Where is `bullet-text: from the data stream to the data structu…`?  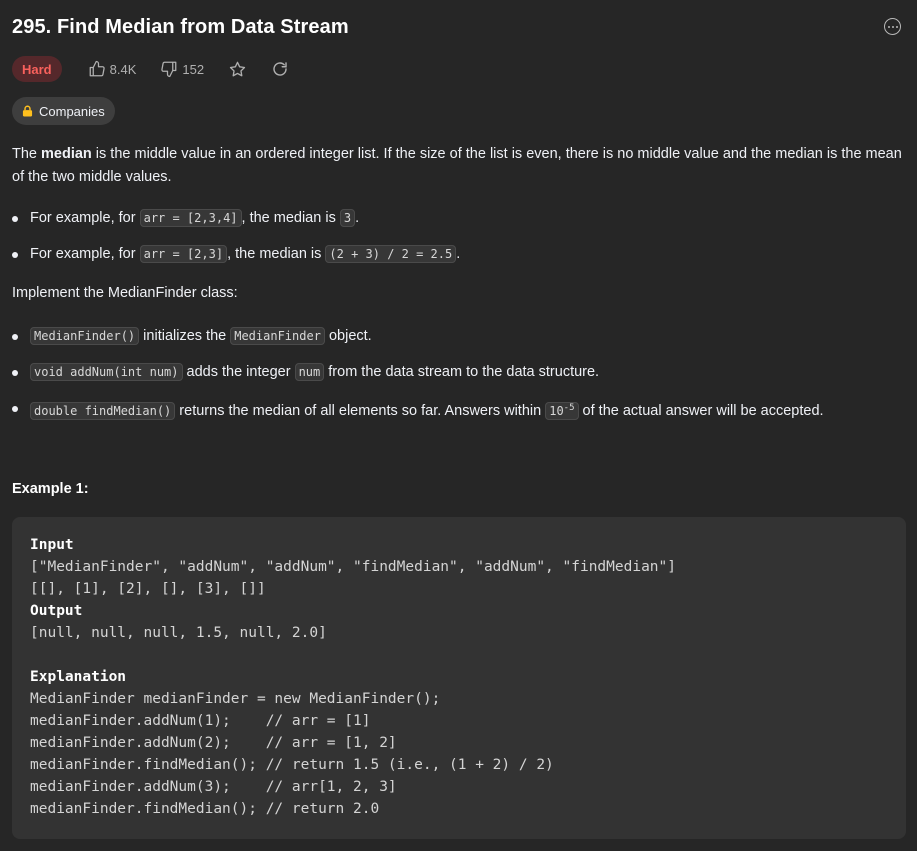 bullet-text: from the data stream to the data structu… is located at coordinates (462, 372).